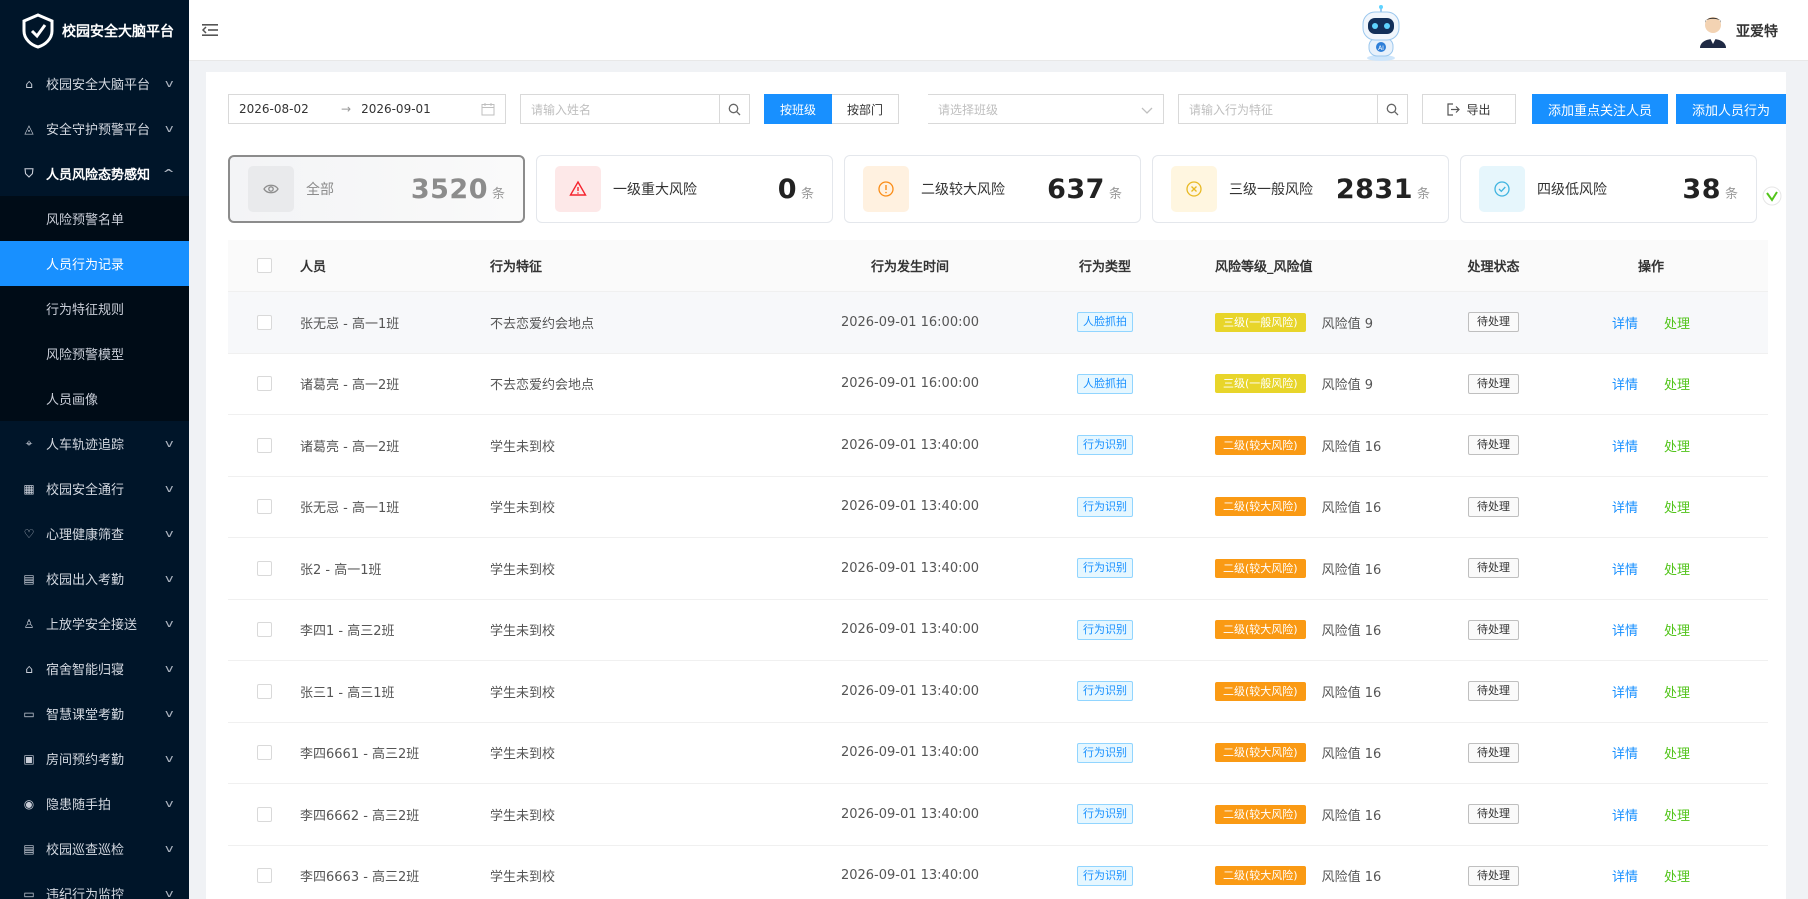 This screenshot has width=1808, height=899. I want to click on stat-card: 三级一般风险 2831 条, so click(1300, 189).